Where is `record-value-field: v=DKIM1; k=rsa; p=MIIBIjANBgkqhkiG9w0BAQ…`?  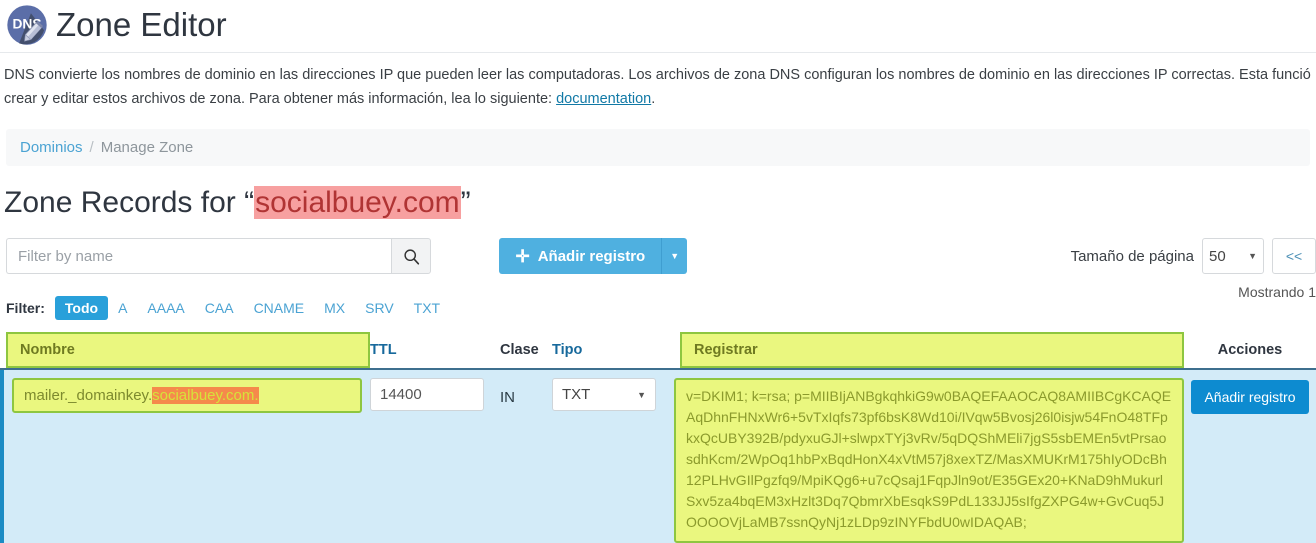 record-value-field: v=DKIM1; k=rsa; p=MIIBIjANBgkqhkiG9w0BAQ… is located at coordinates (929, 460).